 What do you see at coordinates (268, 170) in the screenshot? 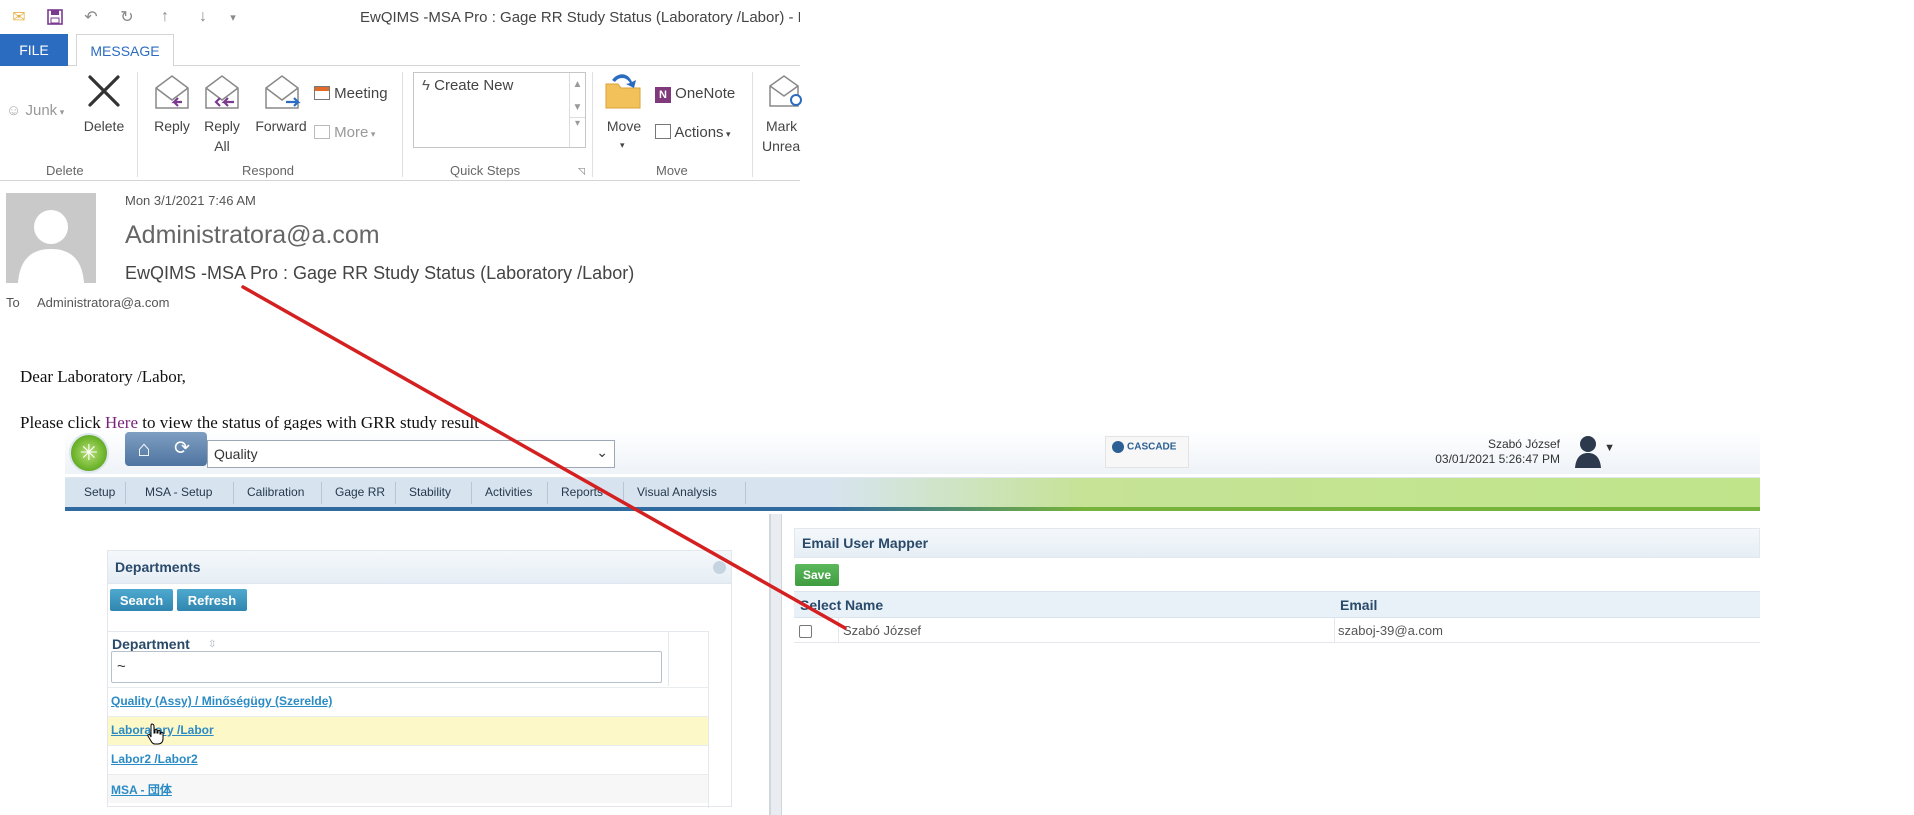
I see `group-label-respond: Respond` at bounding box center [268, 170].